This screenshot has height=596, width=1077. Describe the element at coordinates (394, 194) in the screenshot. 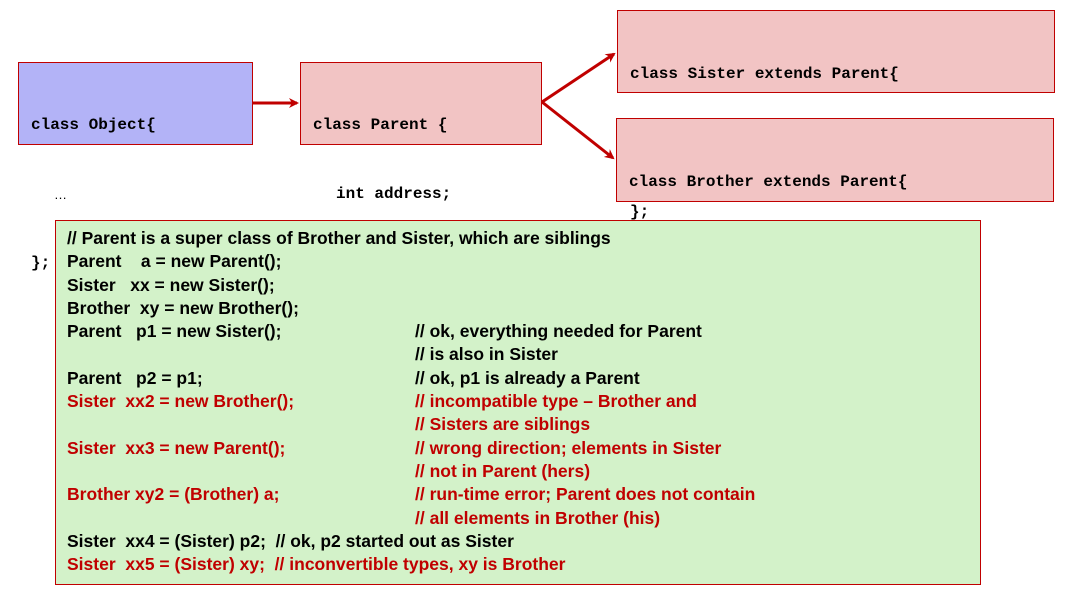

I see `parent-class-line-2: int address;` at that location.